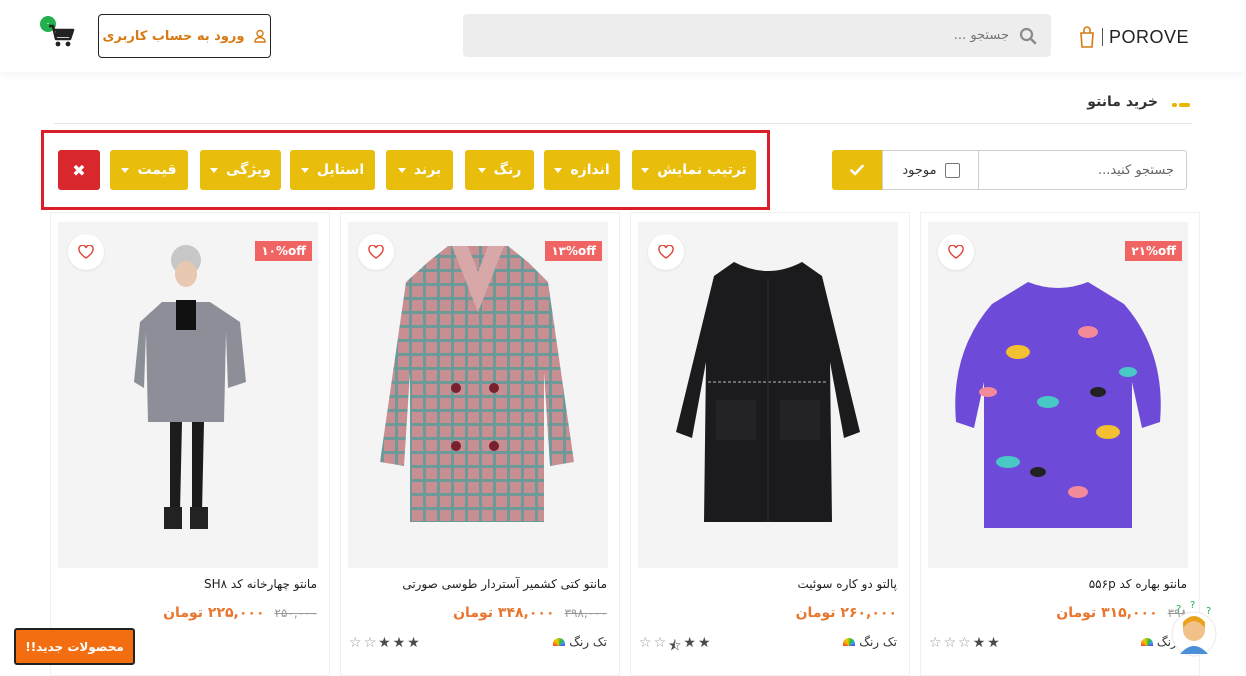 The height and width of the screenshot is (676, 1246). I want to click on filter-price-button: قیمت, so click(149, 170).